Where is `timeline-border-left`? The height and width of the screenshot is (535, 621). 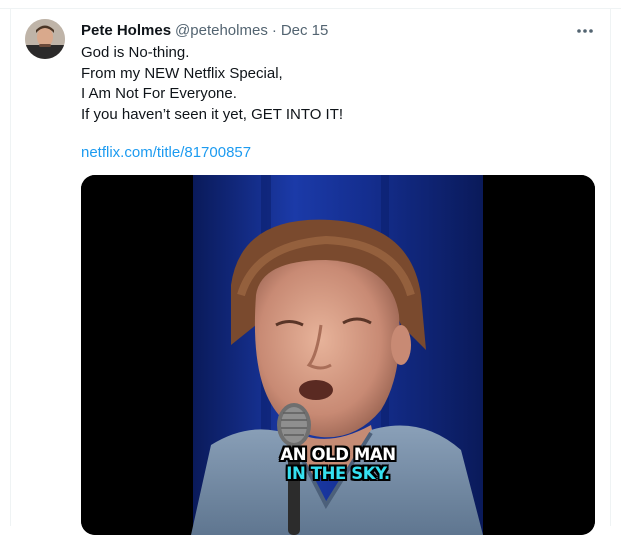
timeline-border-left is located at coordinates (10, 267).